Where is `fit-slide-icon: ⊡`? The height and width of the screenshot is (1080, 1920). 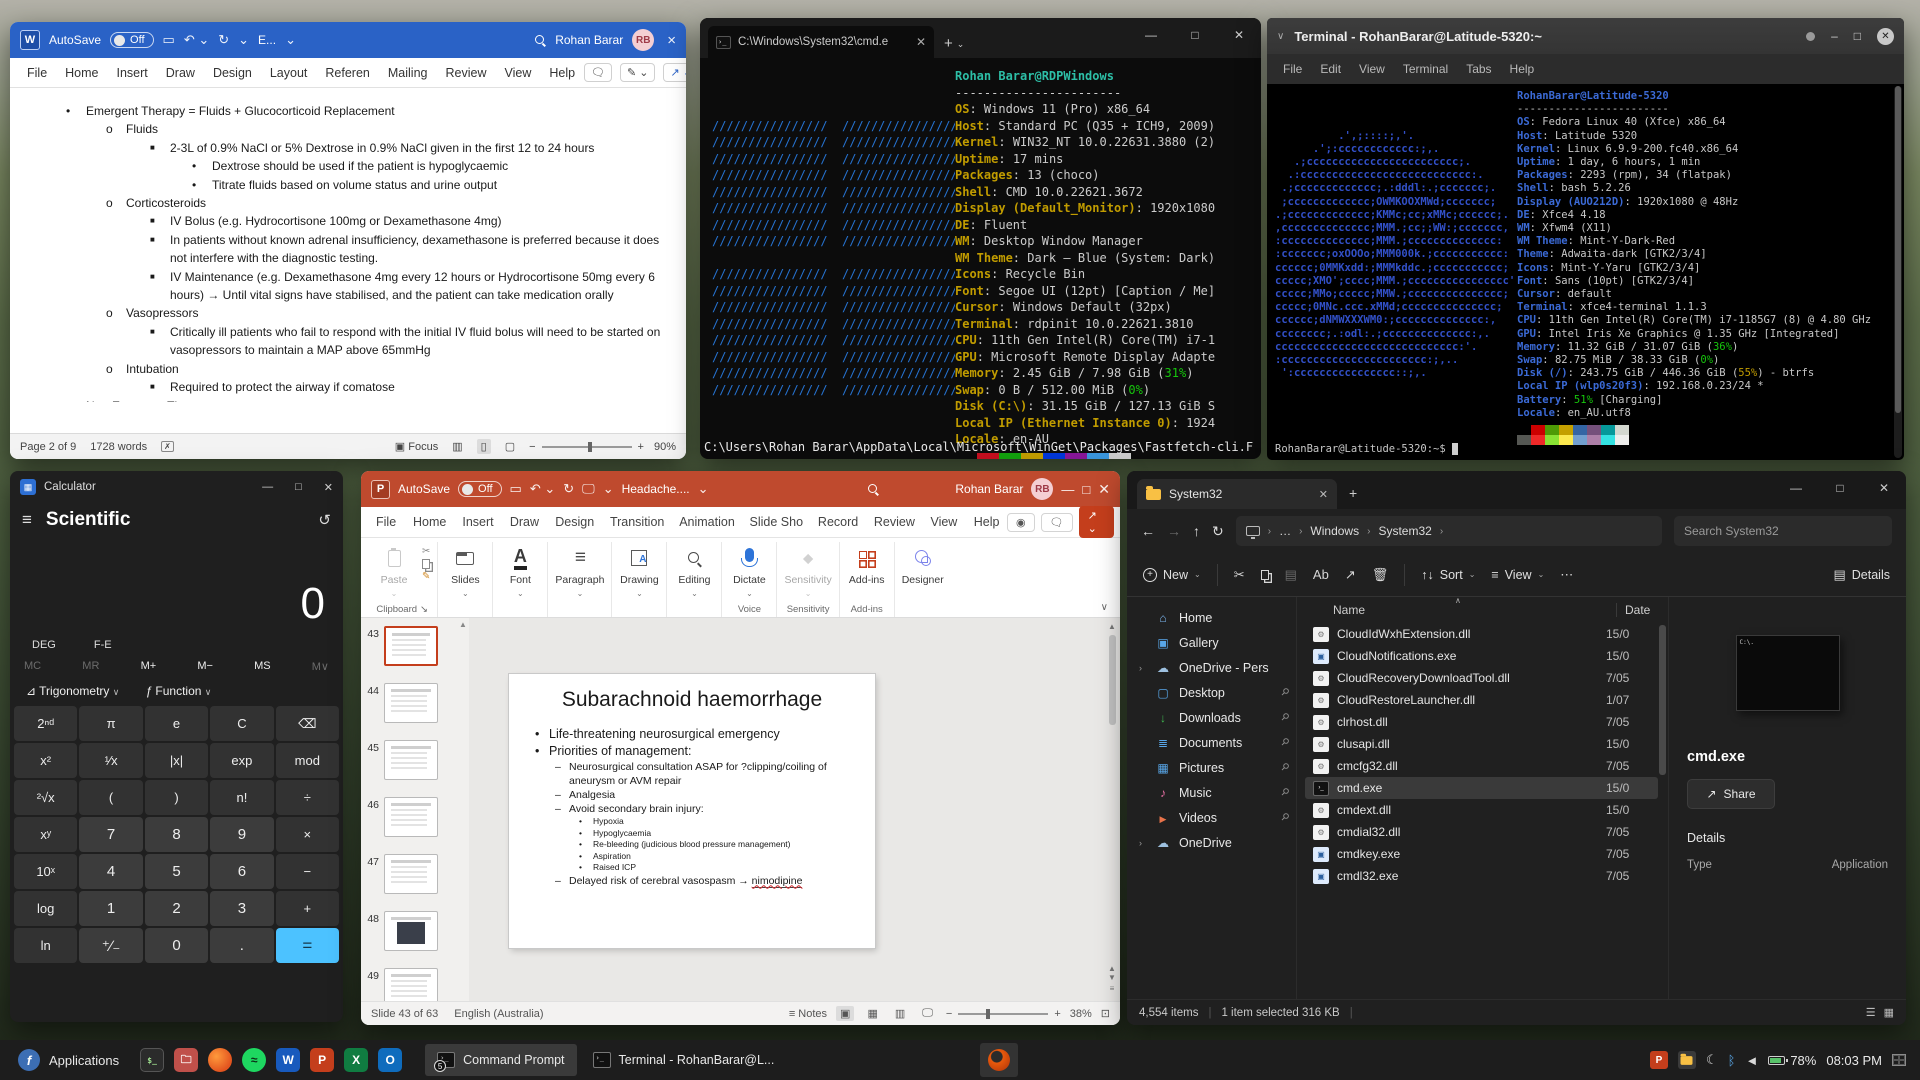
fit-slide-icon: ⊡ is located at coordinates (1105, 1013).